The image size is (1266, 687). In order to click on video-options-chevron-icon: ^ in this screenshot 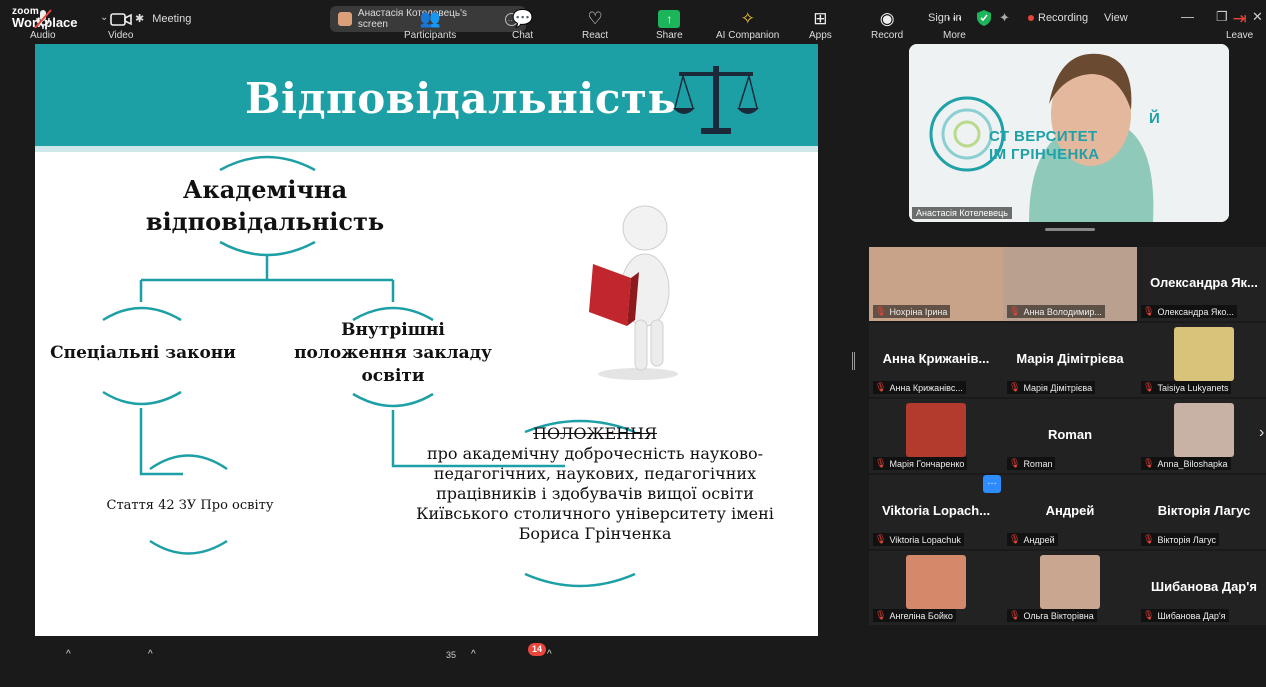, I will do `click(150, 654)`.